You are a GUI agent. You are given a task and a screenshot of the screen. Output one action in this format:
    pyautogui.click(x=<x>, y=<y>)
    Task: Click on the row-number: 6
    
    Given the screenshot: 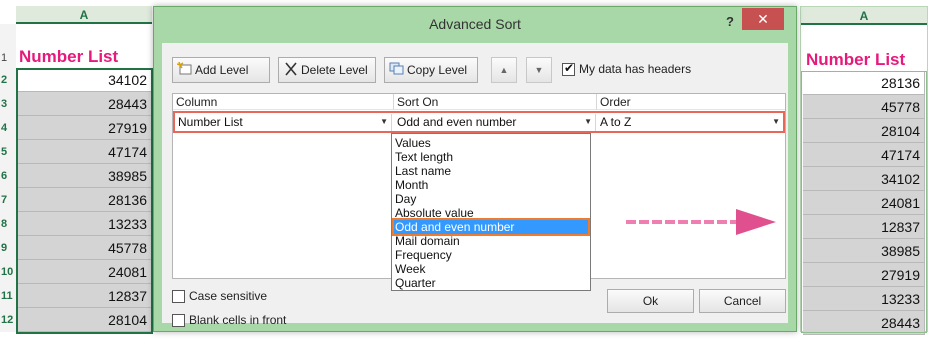 What is the action you would take?
    pyautogui.click(x=8, y=176)
    